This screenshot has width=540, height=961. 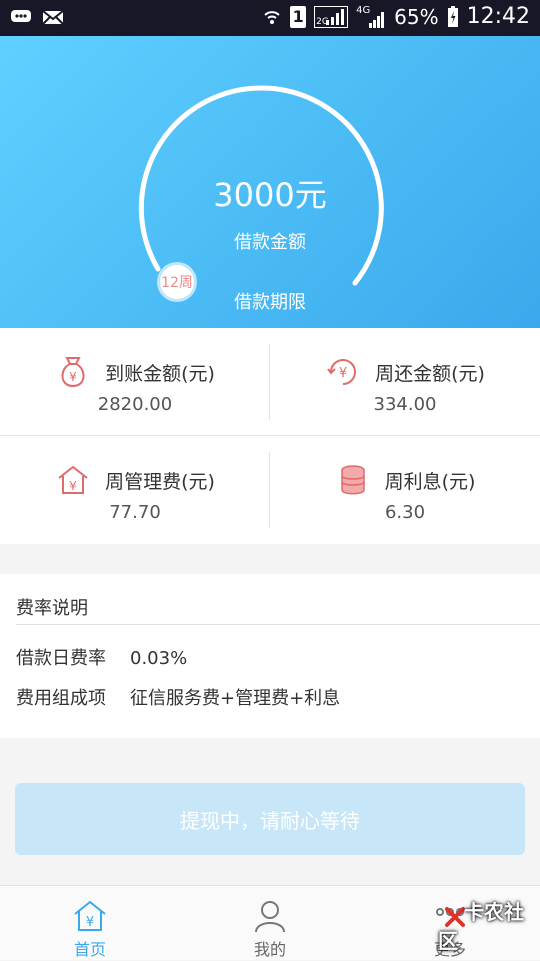 What do you see at coordinates (135, 512) in the screenshot?
I see `stat-value: 77.70` at bounding box center [135, 512].